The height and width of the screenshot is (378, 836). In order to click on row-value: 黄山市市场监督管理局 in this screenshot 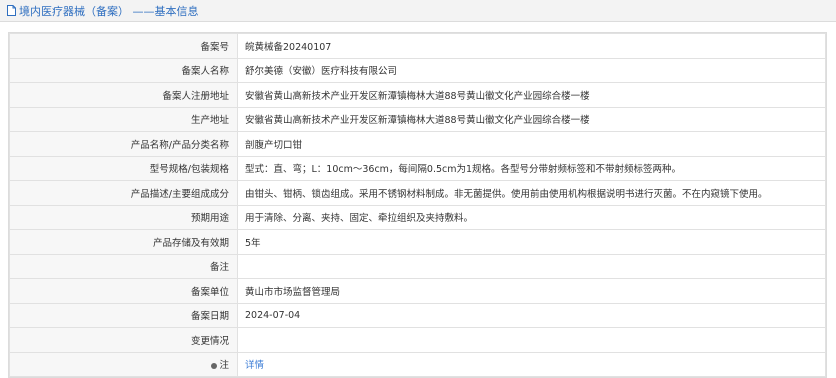, I will do `click(531, 291)`.